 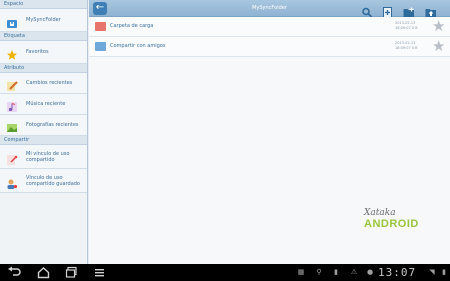 What do you see at coordinates (12, 182) in the screenshot?
I see `person-link-icon` at bounding box center [12, 182].